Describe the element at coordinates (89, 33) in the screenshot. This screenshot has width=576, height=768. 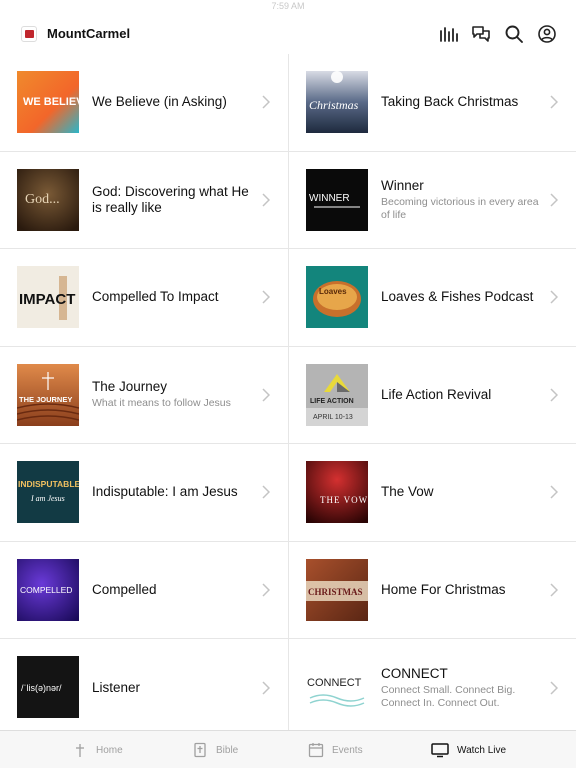
I see `app-title: MountCarmel` at that location.